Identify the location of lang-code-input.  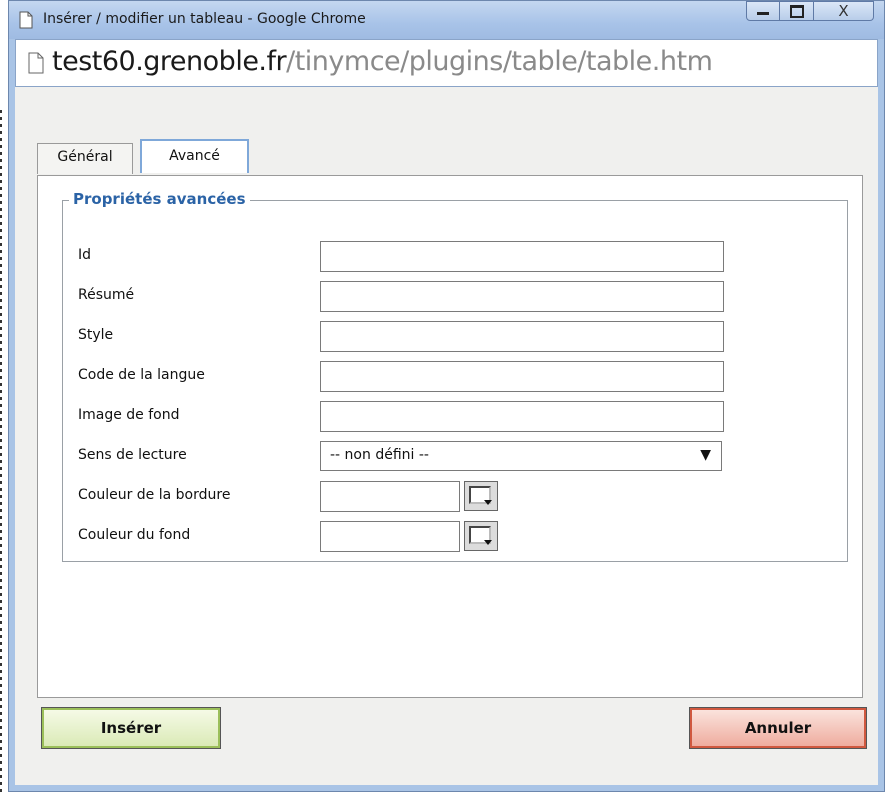
(522, 376).